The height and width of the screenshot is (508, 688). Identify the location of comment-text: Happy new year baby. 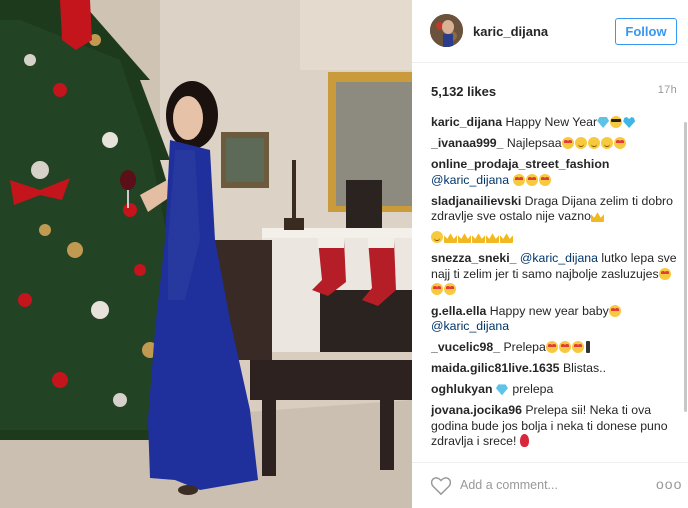
(547, 310).